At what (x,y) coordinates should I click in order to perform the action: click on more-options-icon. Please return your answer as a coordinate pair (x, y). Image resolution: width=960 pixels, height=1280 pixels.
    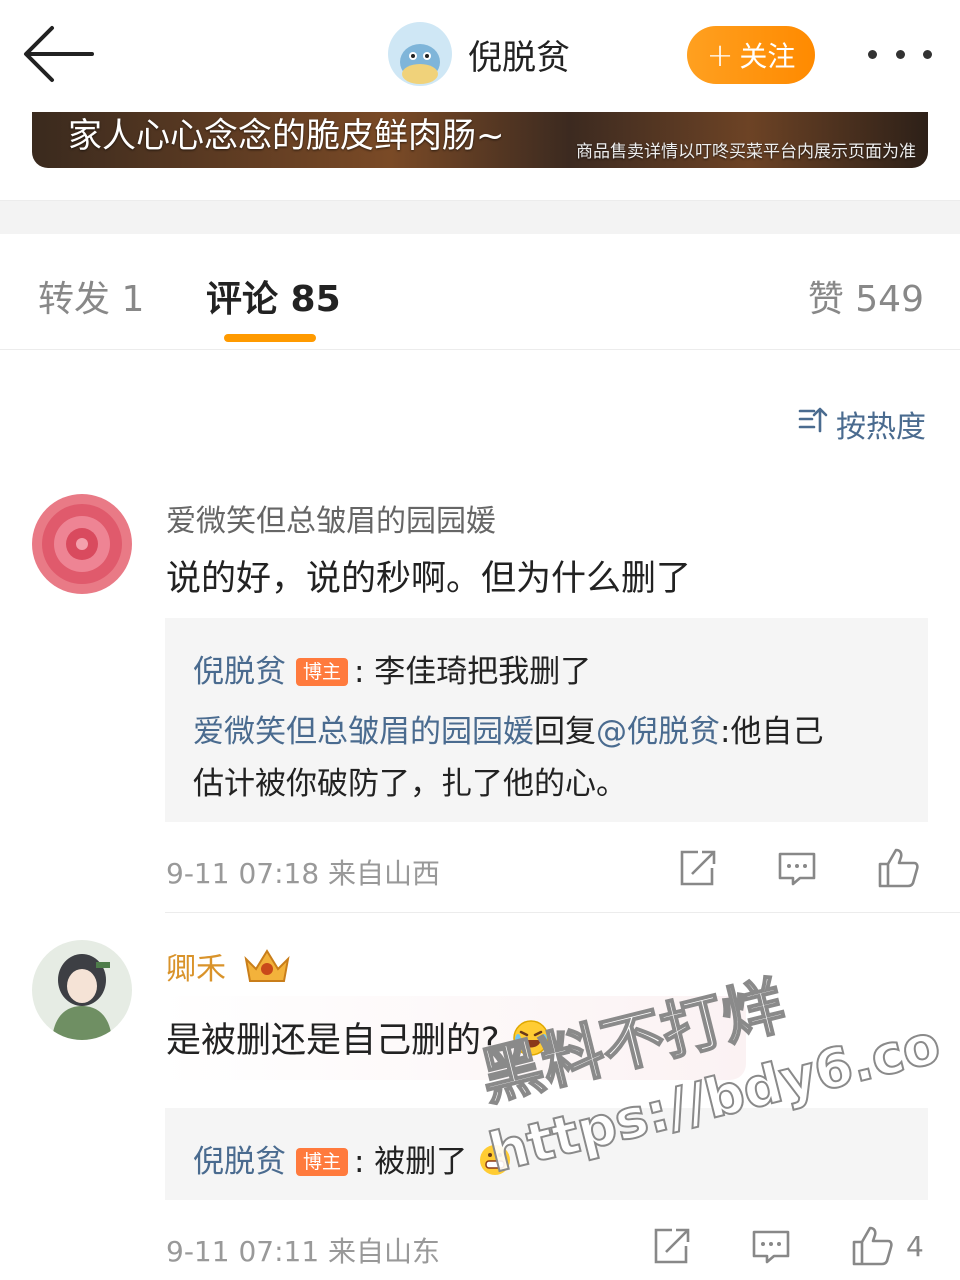
    Looking at the image, I should click on (900, 54).